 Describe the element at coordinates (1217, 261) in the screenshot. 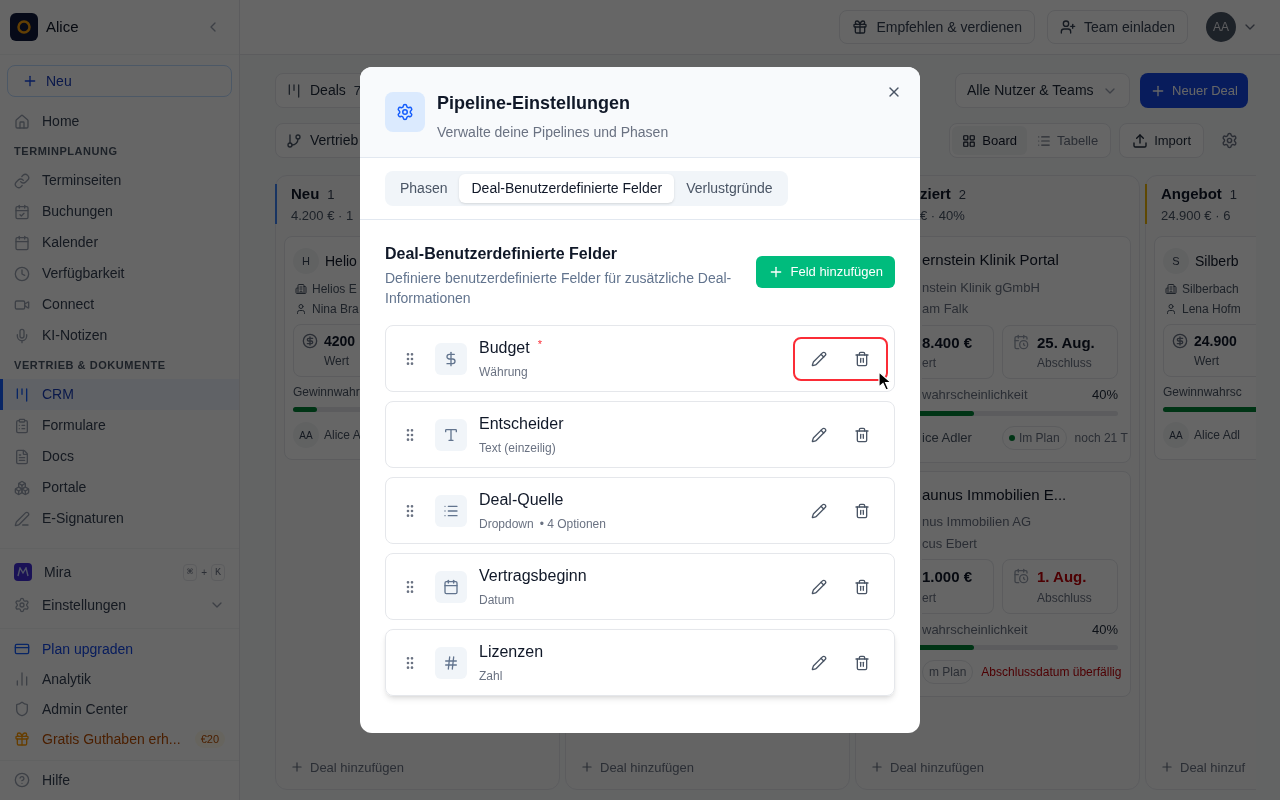

I see `deal-title: Silberb` at that location.